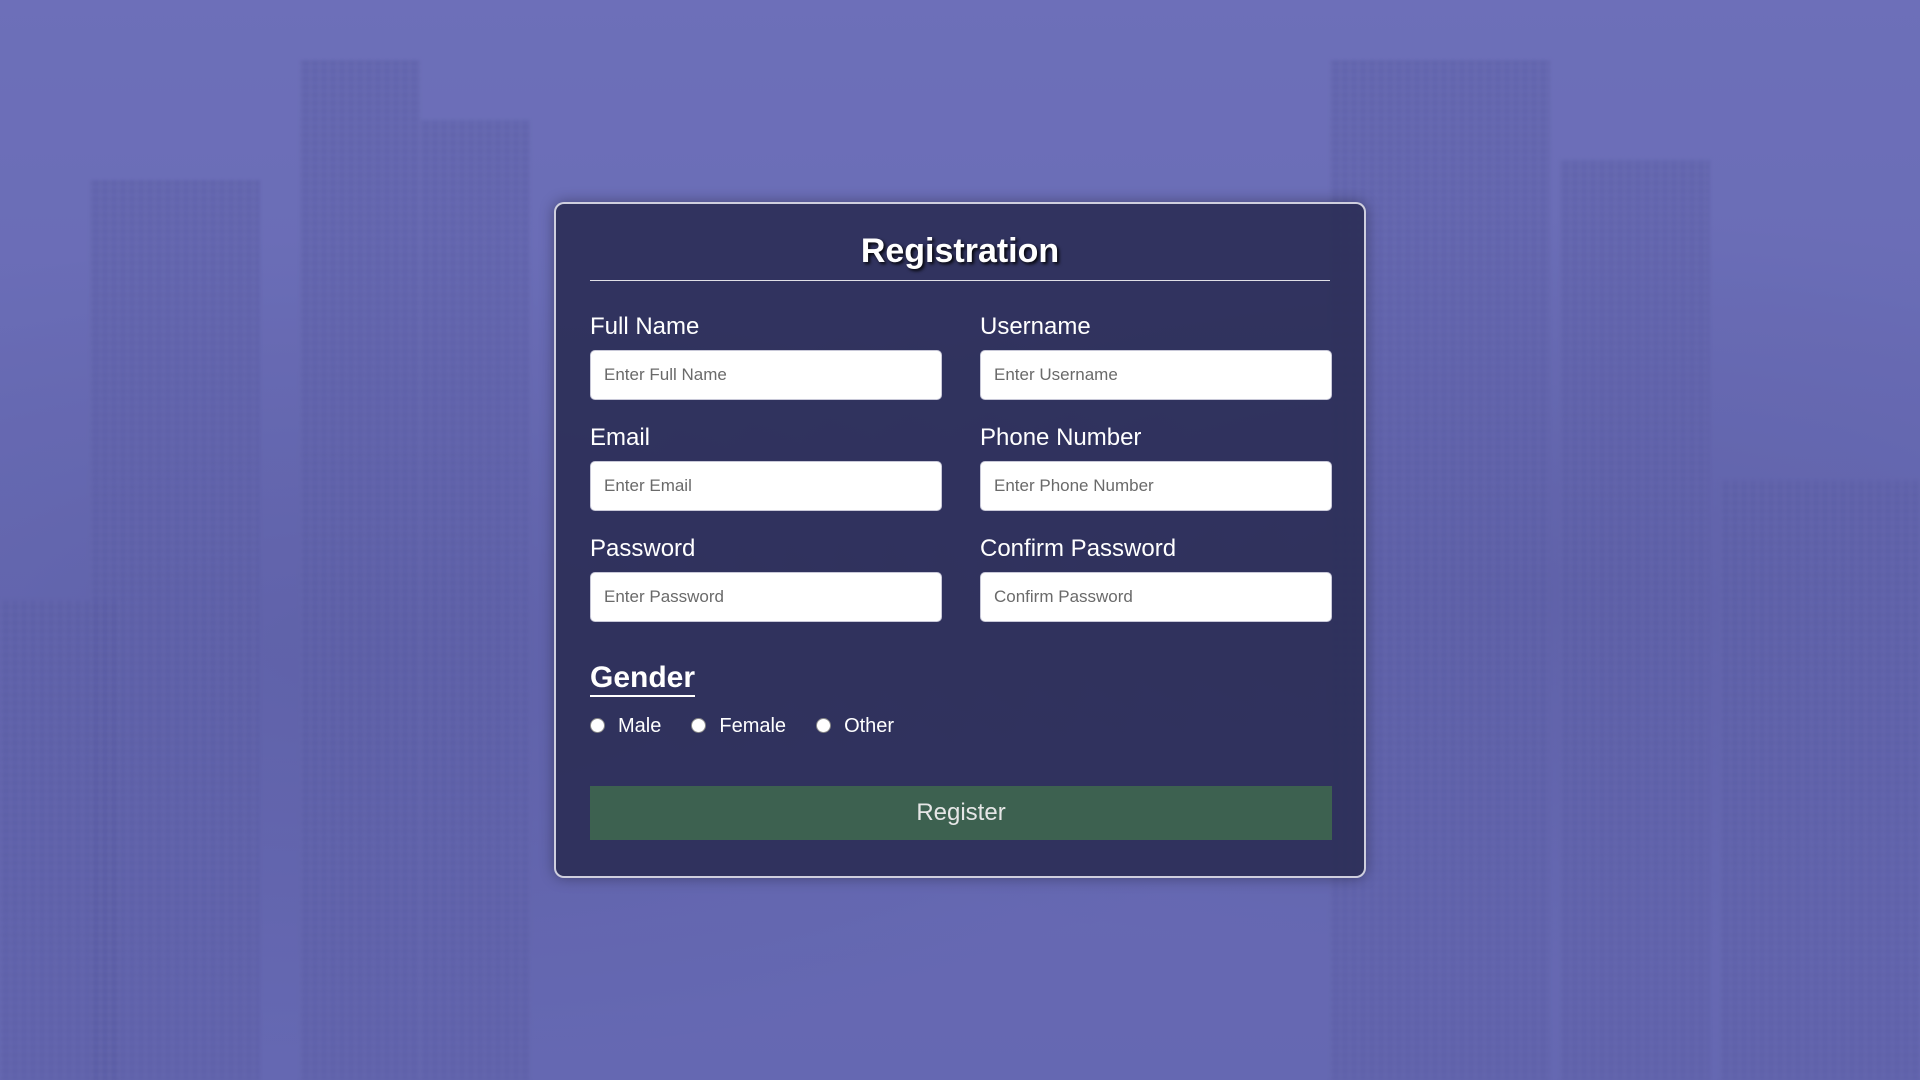 The image size is (1920, 1080). I want to click on username-label: Username, so click(1035, 326).